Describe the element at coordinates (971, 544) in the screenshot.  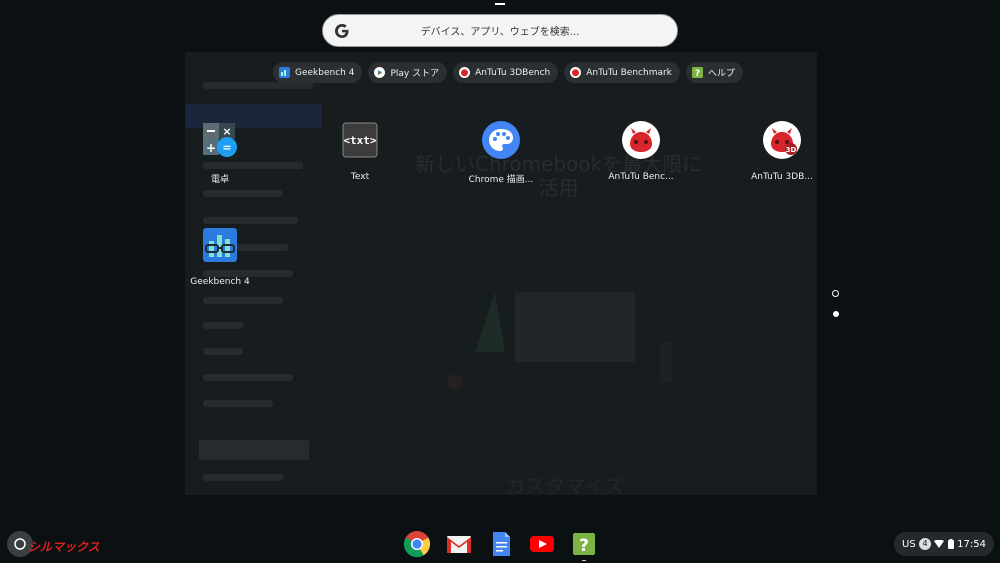
I see `clock: 17:54` at that location.